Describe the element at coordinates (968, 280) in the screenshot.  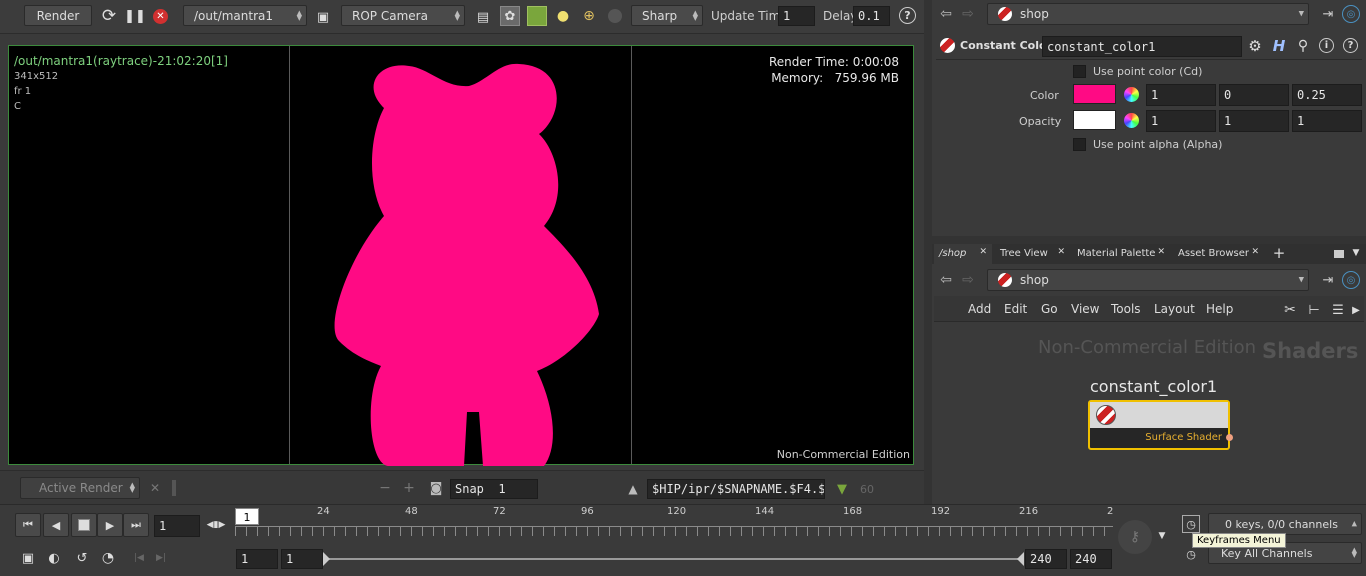
I see `network-forward-icon: ⇨` at that location.